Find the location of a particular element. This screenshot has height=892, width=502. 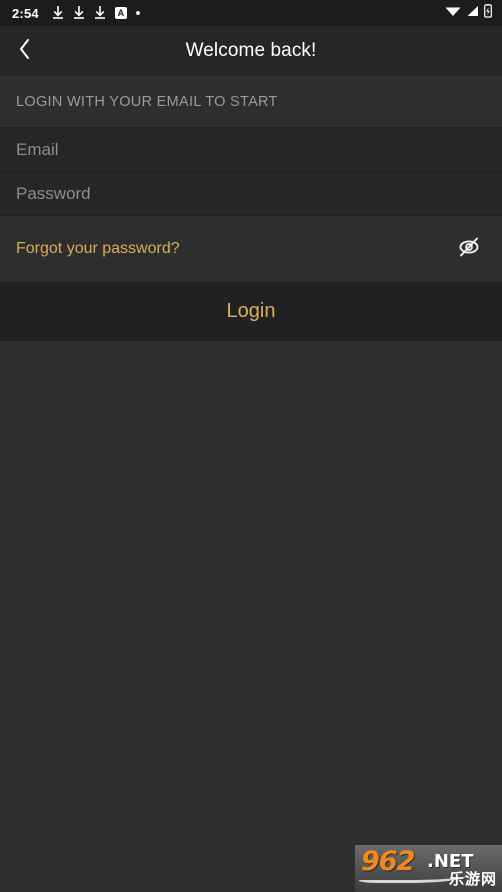

chevron-left-icon is located at coordinates (25, 51).